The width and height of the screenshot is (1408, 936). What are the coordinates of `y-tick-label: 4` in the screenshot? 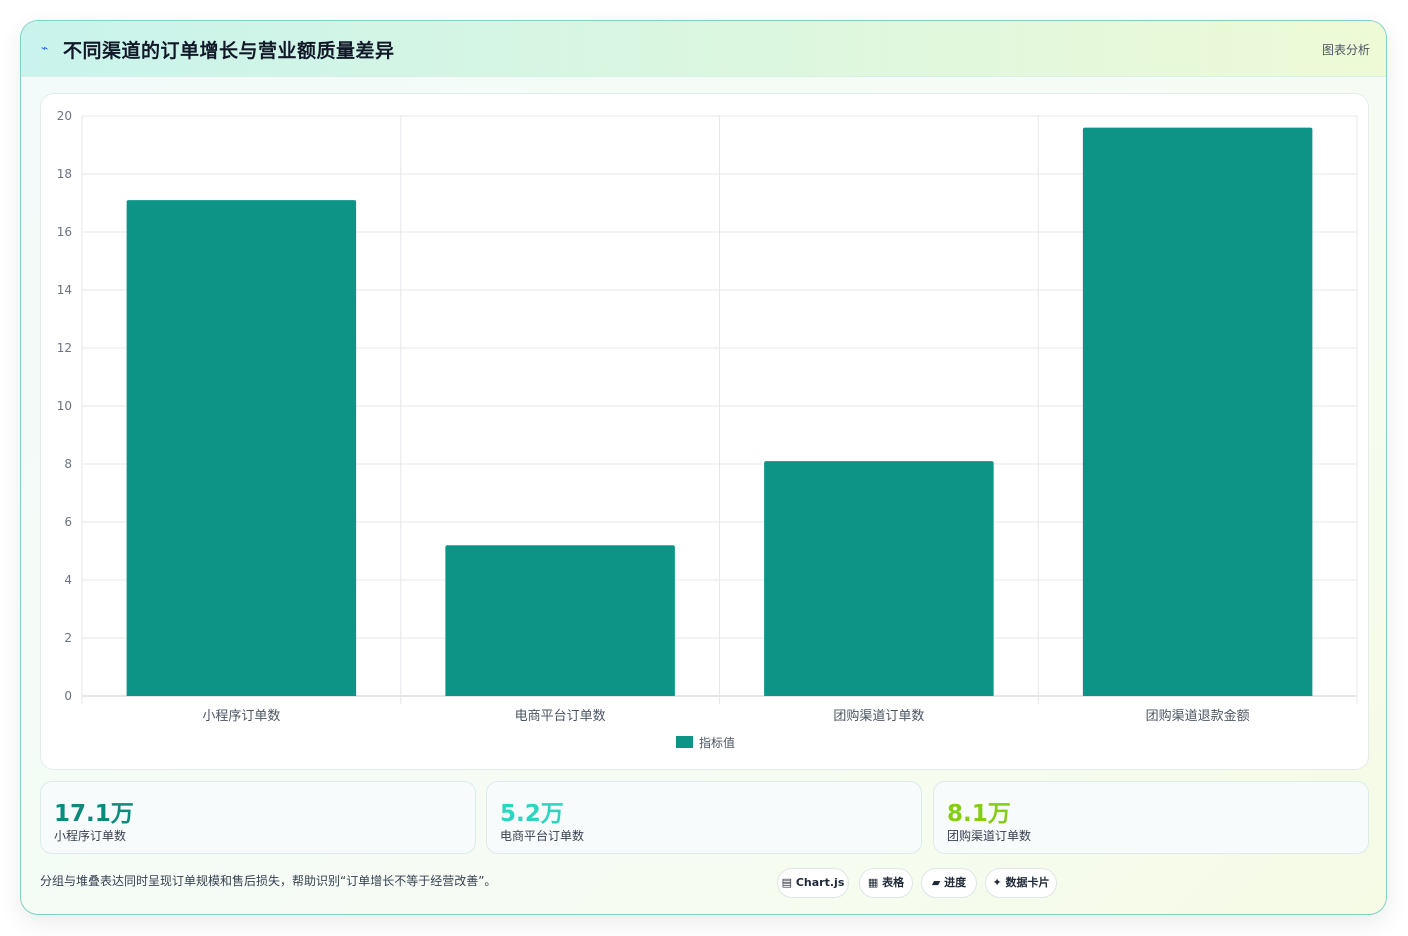 It's located at (68, 580).